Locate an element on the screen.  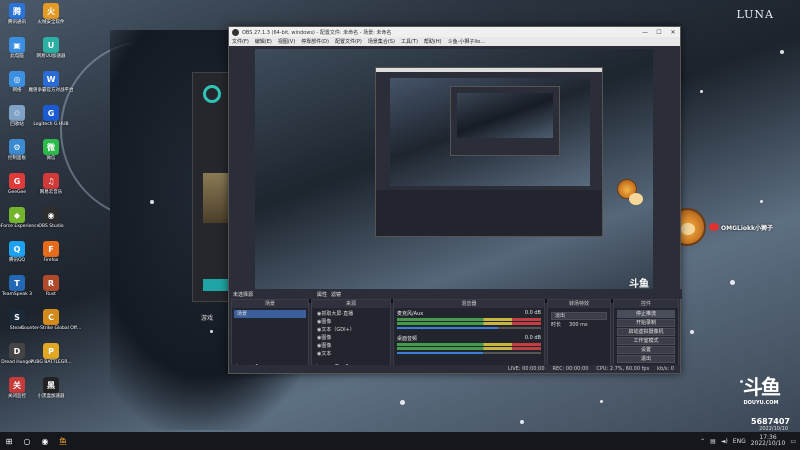
control-button: 开始录制 is located at coordinates (646, 323).